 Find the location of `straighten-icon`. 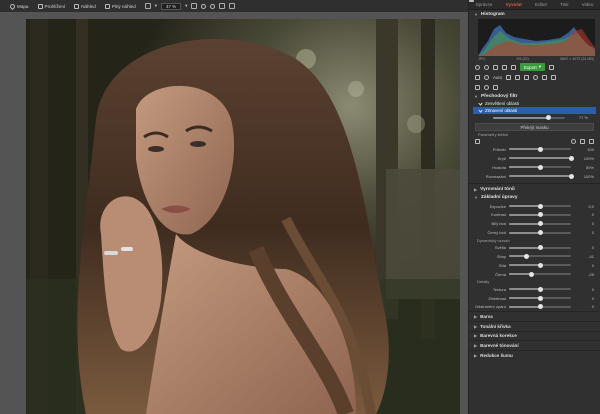

straighten-icon is located at coordinates (527, 77).